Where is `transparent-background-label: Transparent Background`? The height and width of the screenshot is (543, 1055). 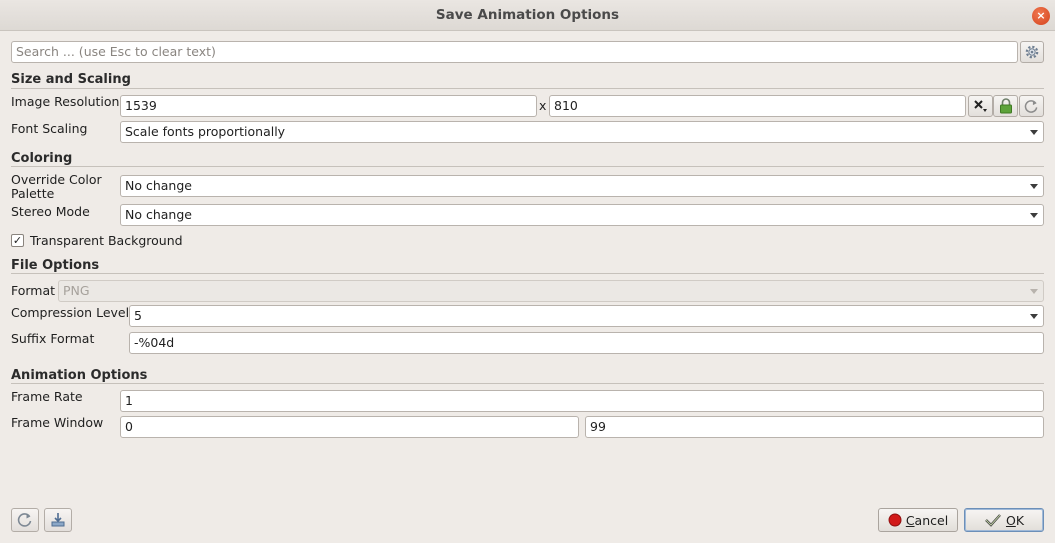 transparent-background-label: Transparent Background is located at coordinates (106, 241).